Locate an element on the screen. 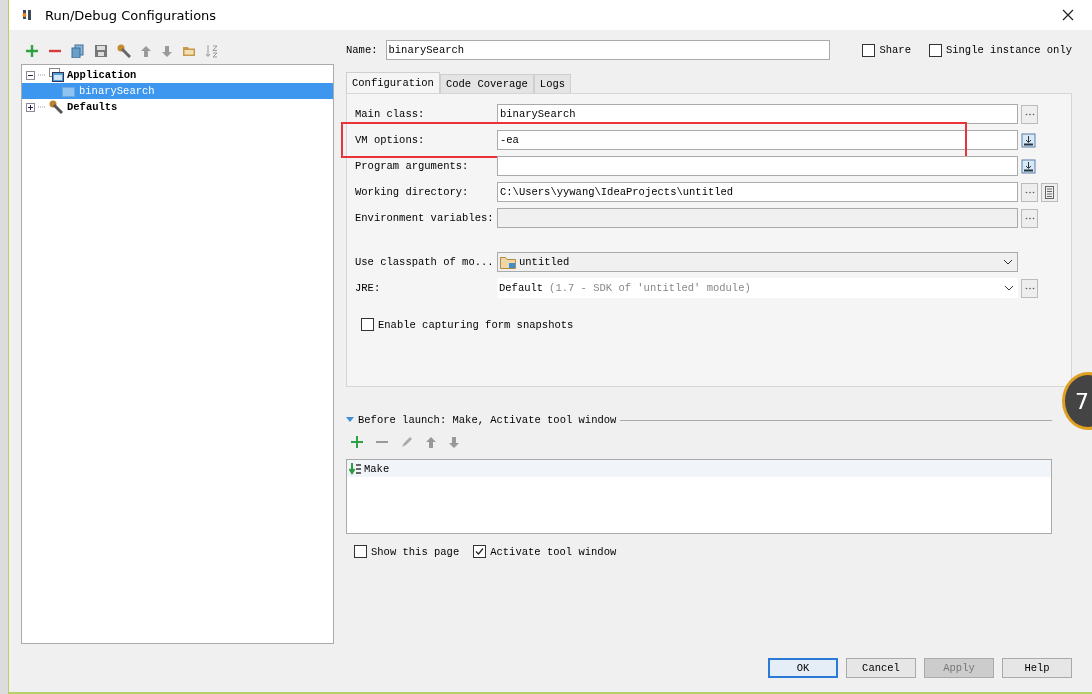 The width and height of the screenshot is (1092, 694). sort-icon is located at coordinates (212, 51).